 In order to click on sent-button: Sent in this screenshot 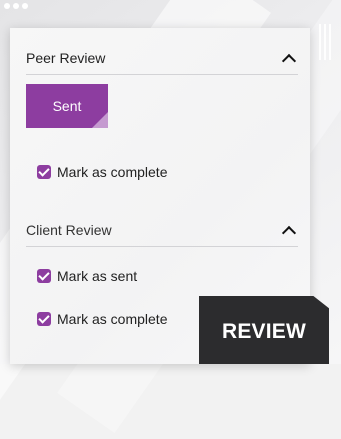, I will do `click(67, 106)`.